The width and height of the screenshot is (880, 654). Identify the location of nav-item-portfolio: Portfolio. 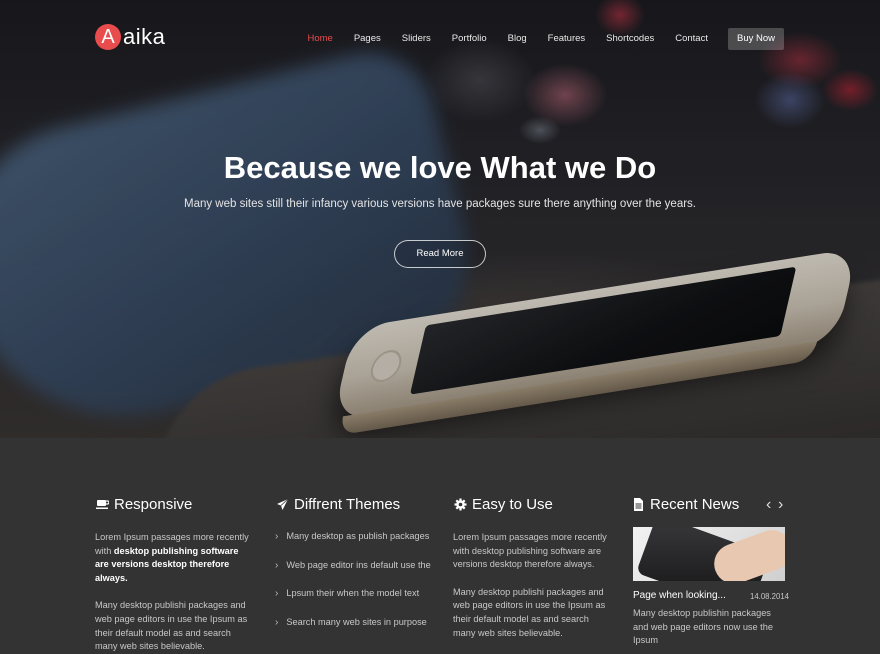
(469, 39).